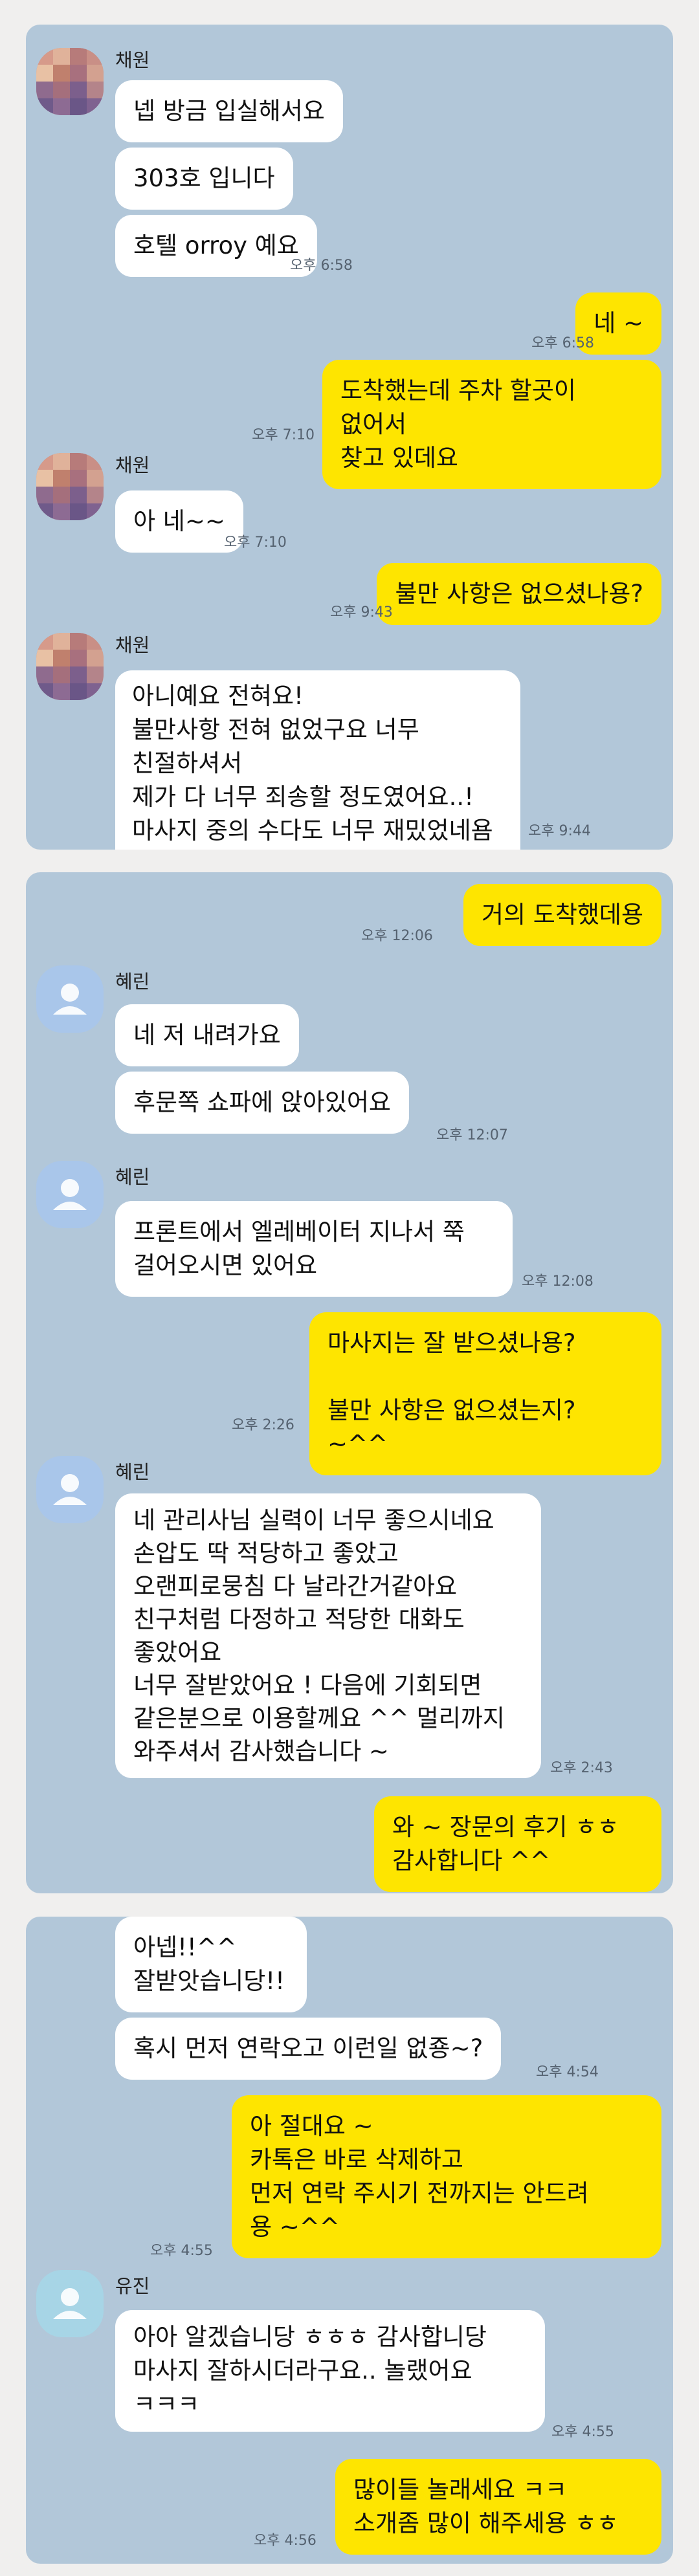 This screenshot has height=2576, width=699. What do you see at coordinates (204, 179) in the screenshot?
I see `message-bubble: 303호 입니다` at bounding box center [204, 179].